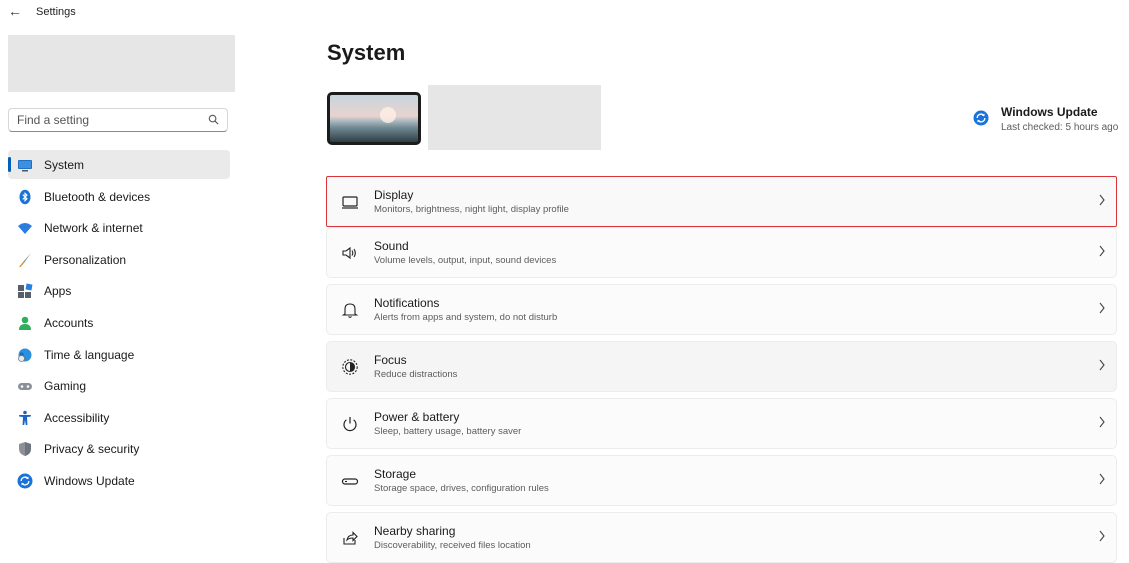  Describe the element at coordinates (350, 424) in the screenshot. I see `power-icon` at that location.